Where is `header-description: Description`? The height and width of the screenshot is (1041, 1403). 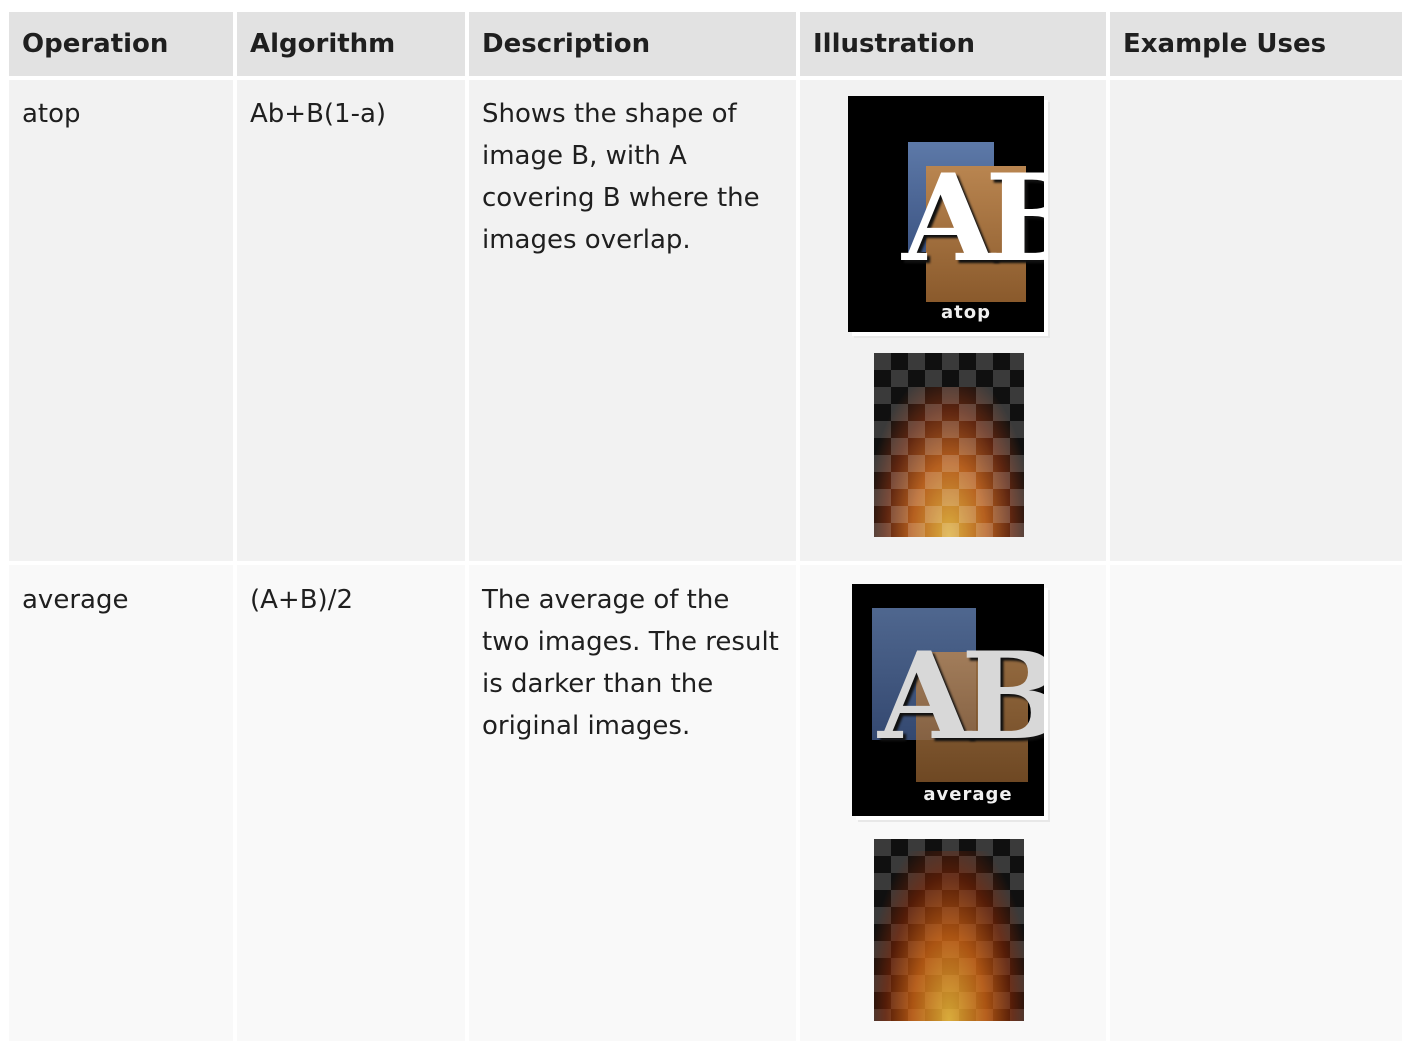
header-description: Description is located at coordinates (632, 44).